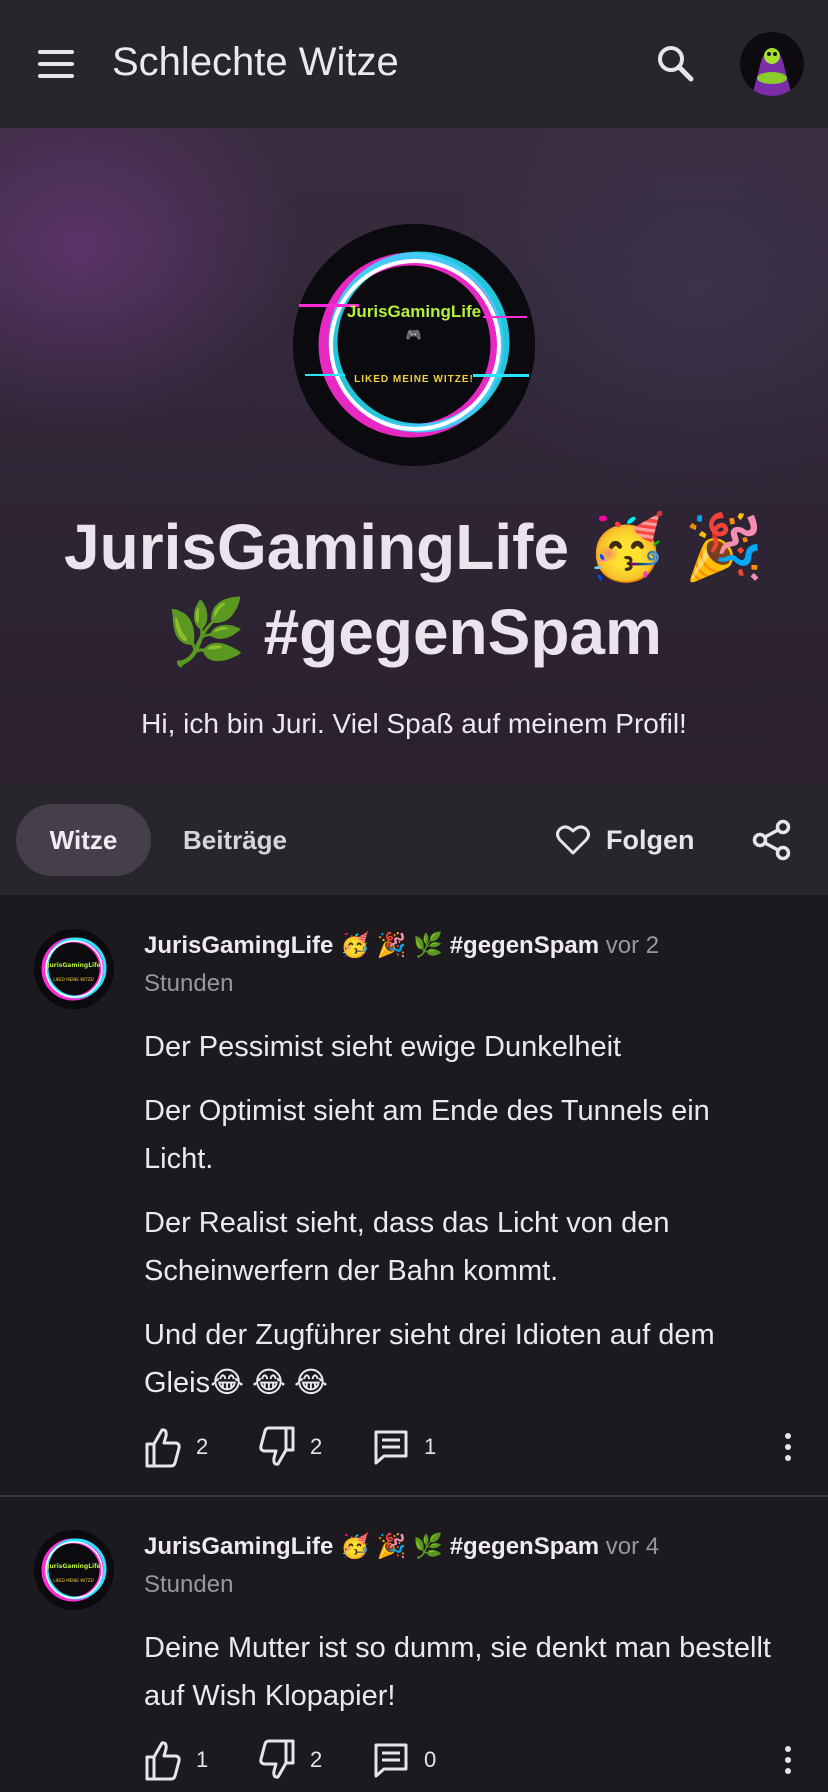 The width and height of the screenshot is (828, 1792). What do you see at coordinates (772, 840) in the screenshot?
I see `share-icon` at bounding box center [772, 840].